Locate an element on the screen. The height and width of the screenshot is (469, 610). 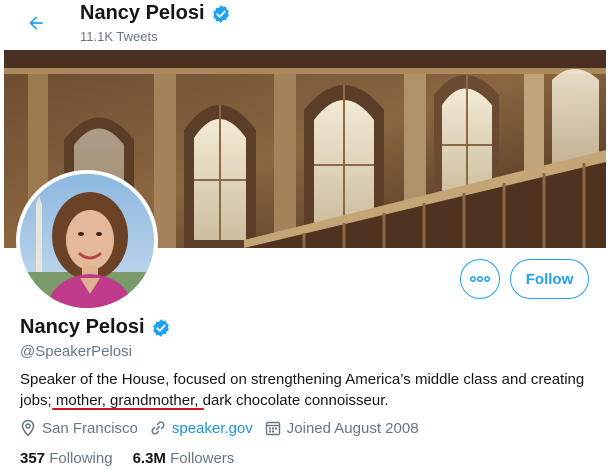
back-arrow-icon is located at coordinates (36, 23).